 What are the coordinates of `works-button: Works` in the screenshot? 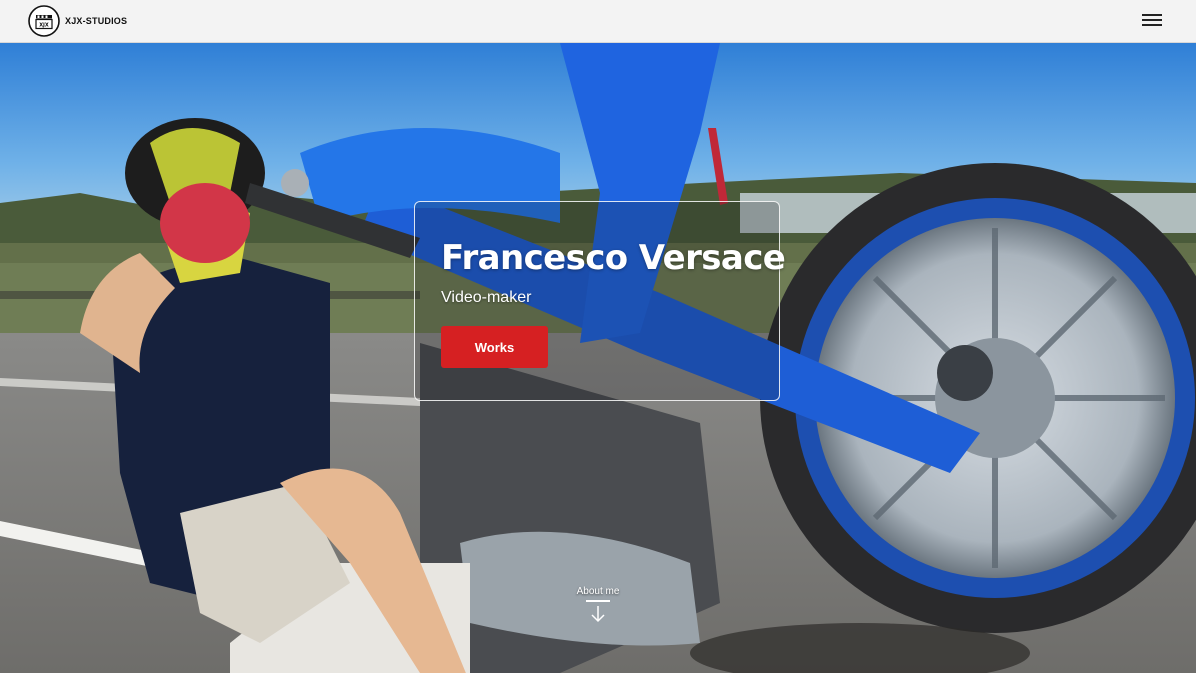 It's located at (494, 347).